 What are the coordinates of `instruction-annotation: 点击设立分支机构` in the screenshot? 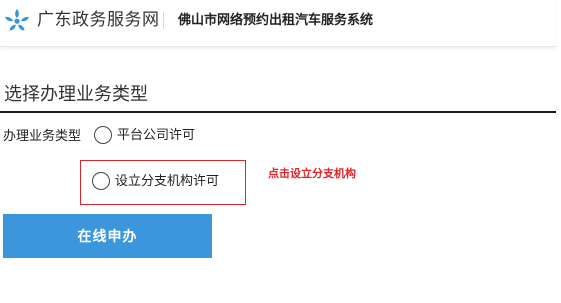 It's located at (312, 173).